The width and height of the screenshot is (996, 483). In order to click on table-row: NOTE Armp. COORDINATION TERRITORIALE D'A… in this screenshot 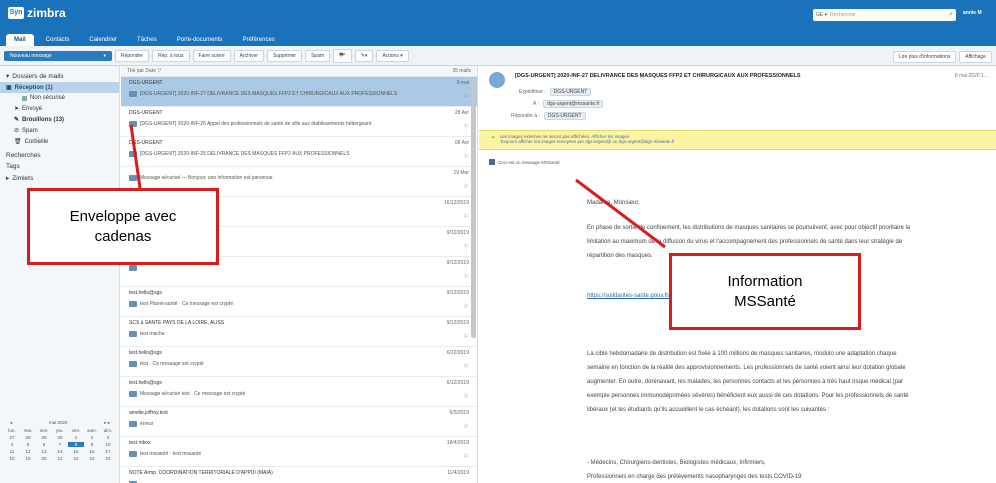, I will do `click(299, 475)`.